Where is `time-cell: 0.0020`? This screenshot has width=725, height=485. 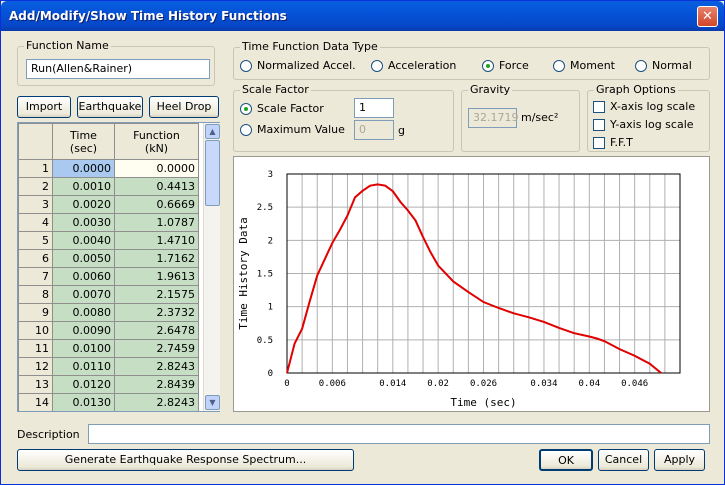
time-cell: 0.0020 is located at coordinates (83, 204).